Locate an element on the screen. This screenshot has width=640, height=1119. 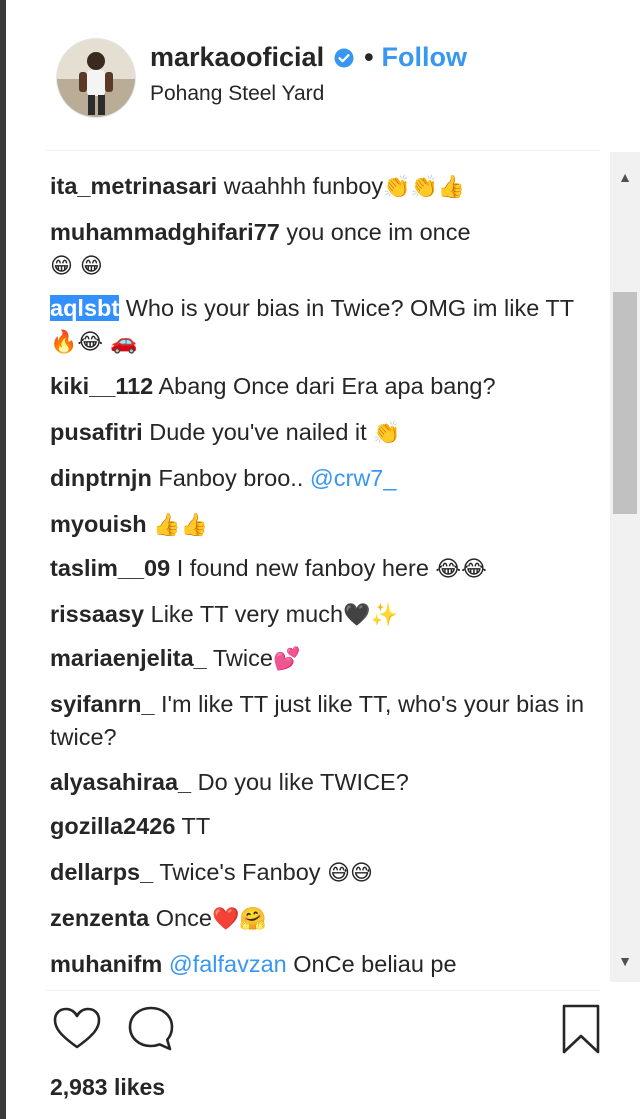
comment-item: kiki__112 Abang Once dari Era apa bang? is located at coordinates (323, 386).